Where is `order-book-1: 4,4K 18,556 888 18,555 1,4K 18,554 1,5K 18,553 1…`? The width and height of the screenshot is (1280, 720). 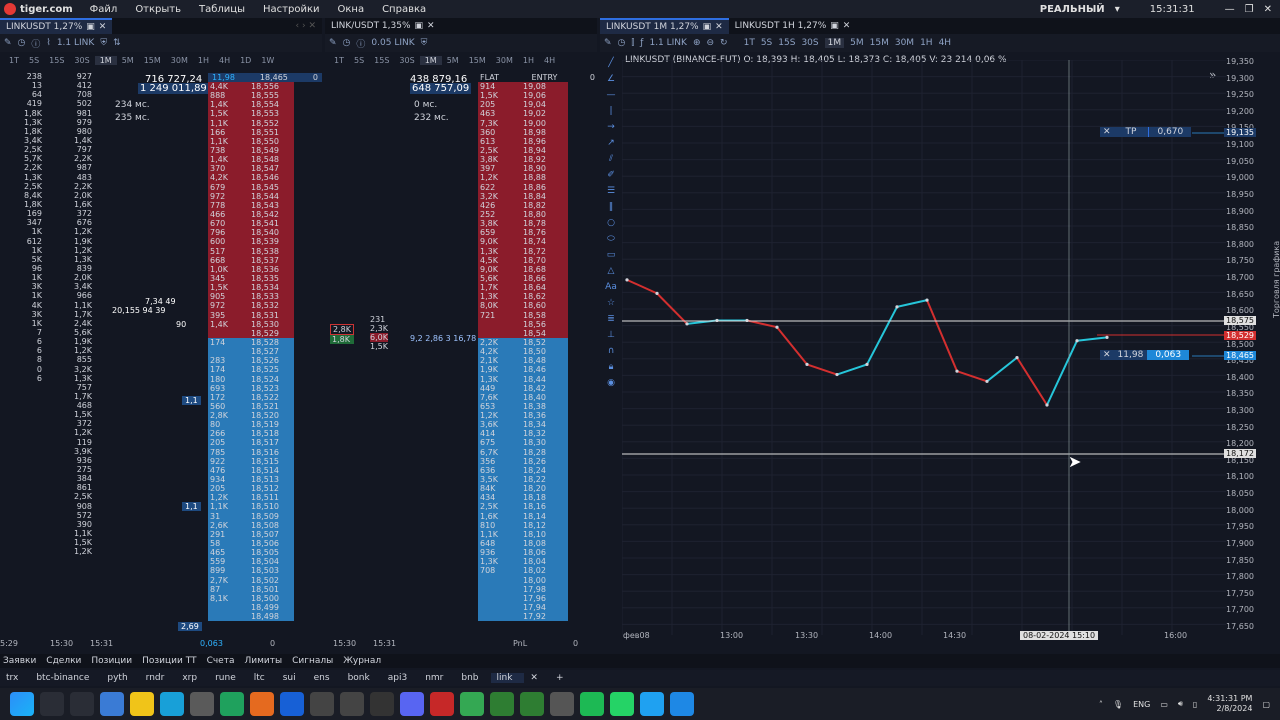 order-book-1: 4,4K 18,556 888 18,555 1,4K 18,554 1,5K 18,553 1… is located at coordinates (251, 358).